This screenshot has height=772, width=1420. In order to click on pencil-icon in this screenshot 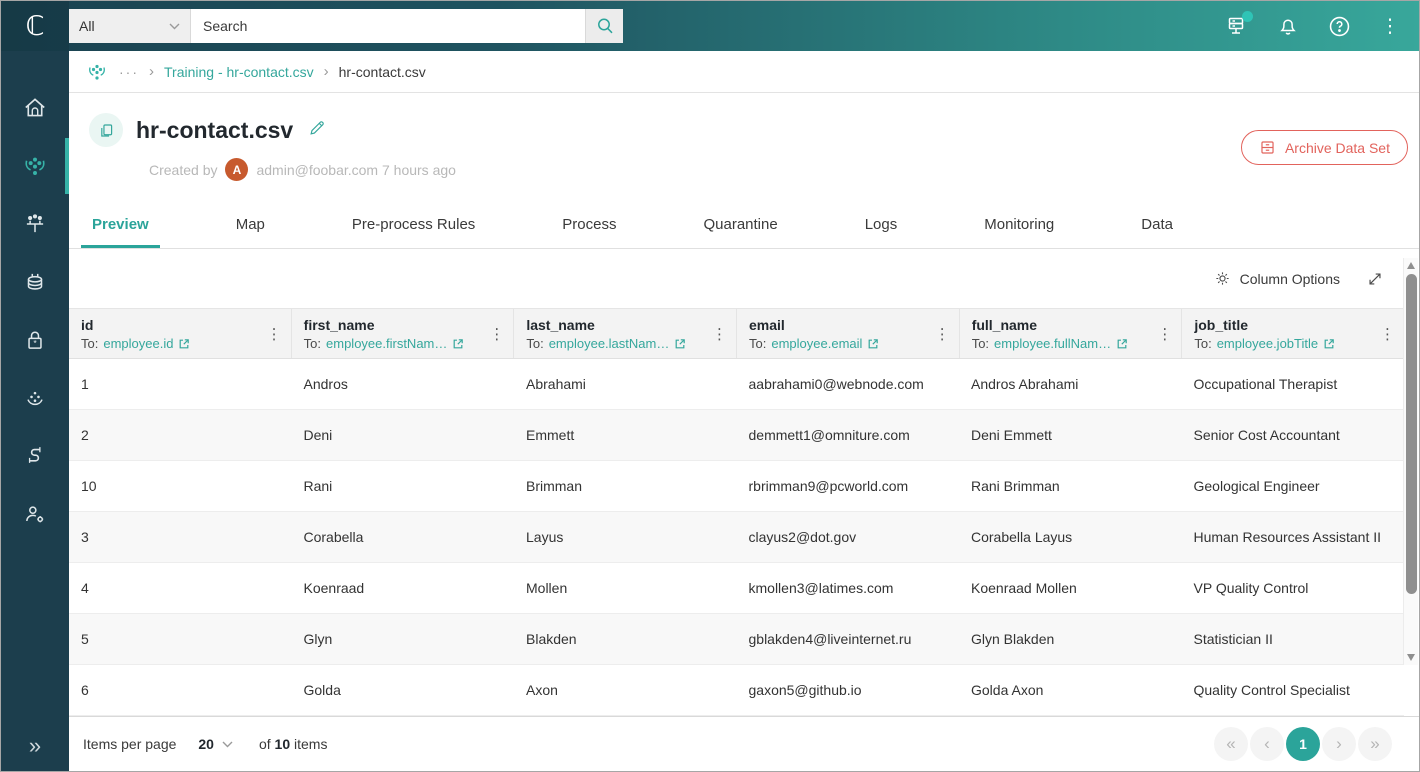, I will do `click(317, 127)`.